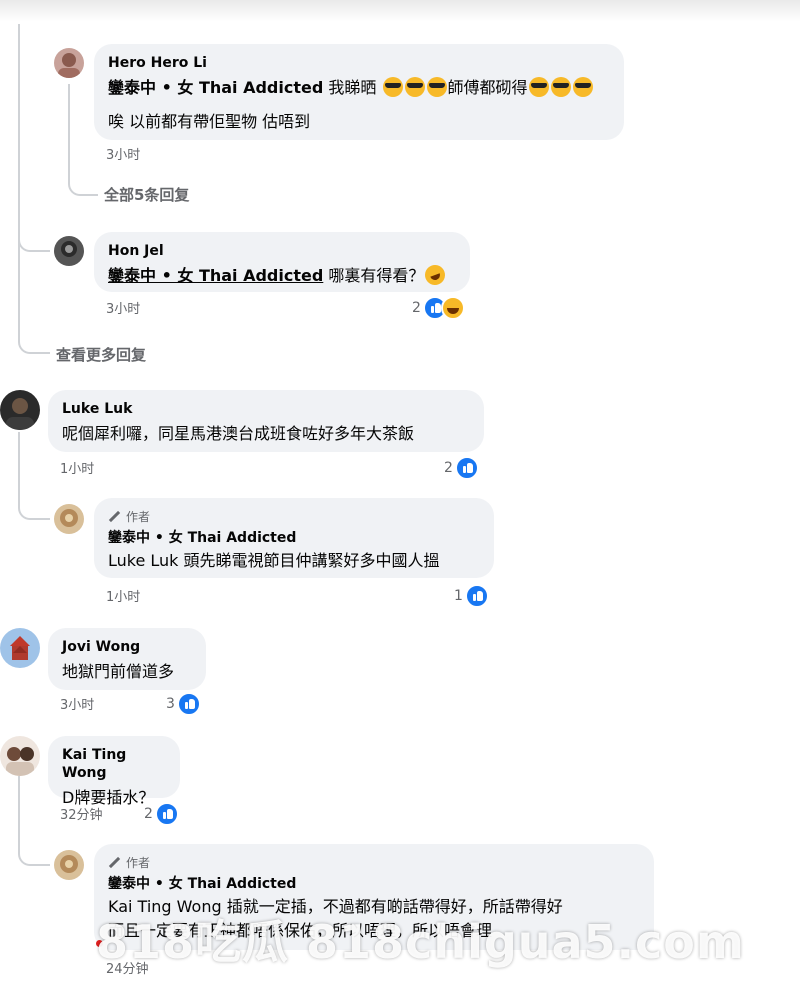 The height and width of the screenshot is (1000, 800). I want to click on comment-author: Hero Hero Li, so click(359, 63).